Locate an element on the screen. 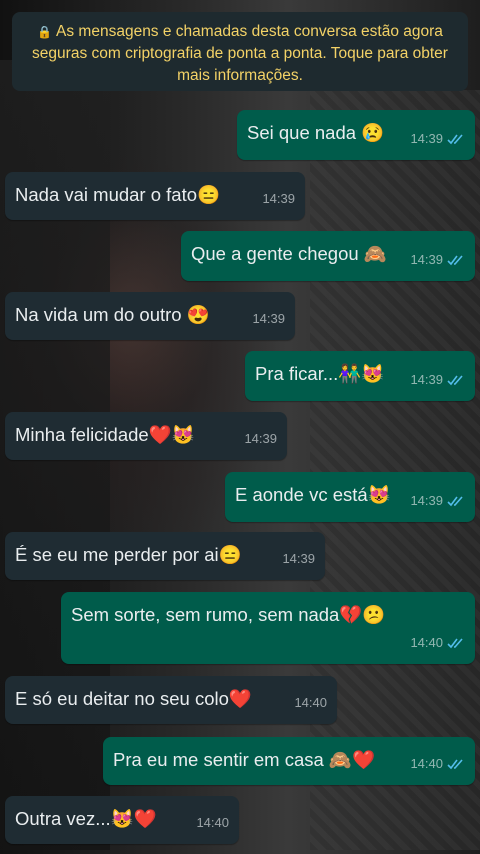 This screenshot has width=480, height=854. message-bubble-incoming: É se eu me perder por ai😑 14:39 is located at coordinates (165, 556).